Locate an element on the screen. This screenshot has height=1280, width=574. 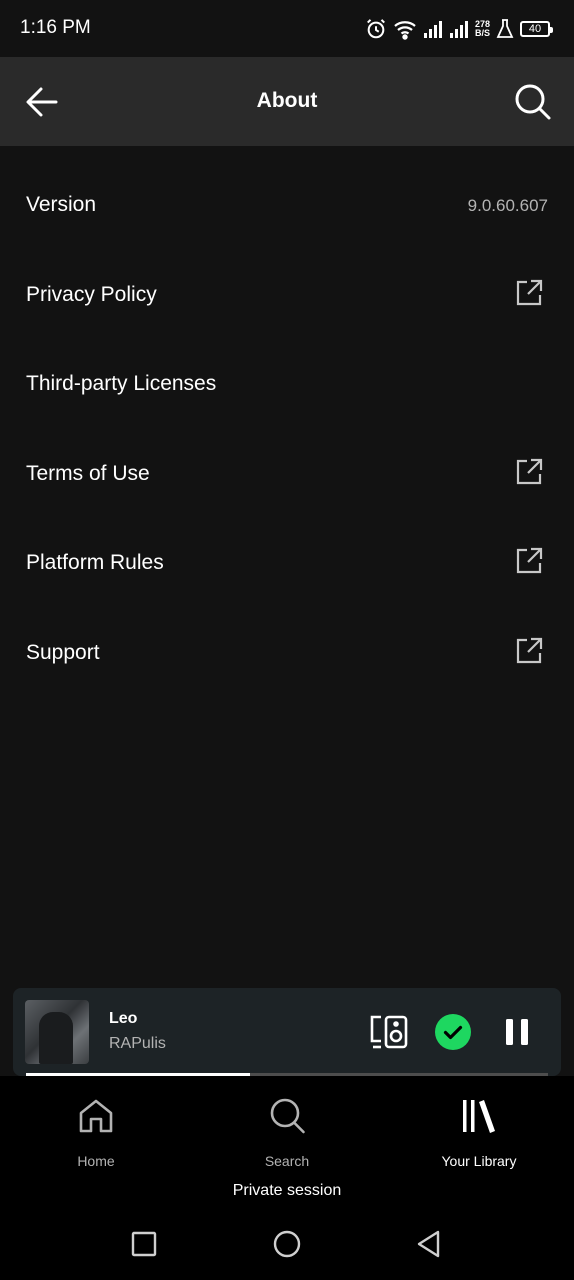
status-time: 1:16 PM is located at coordinates (55, 27).